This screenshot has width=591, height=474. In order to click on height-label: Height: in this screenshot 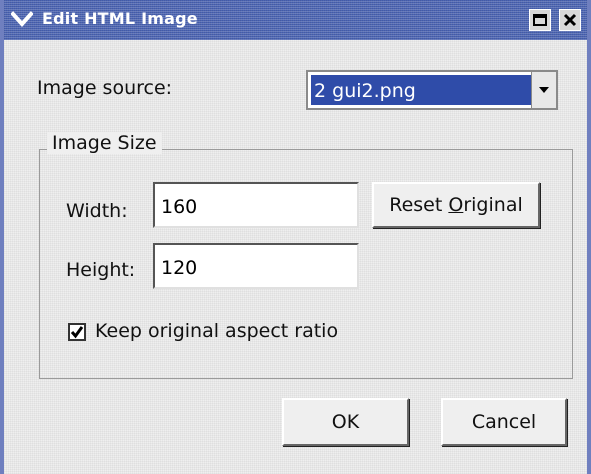, I will do `click(101, 270)`.